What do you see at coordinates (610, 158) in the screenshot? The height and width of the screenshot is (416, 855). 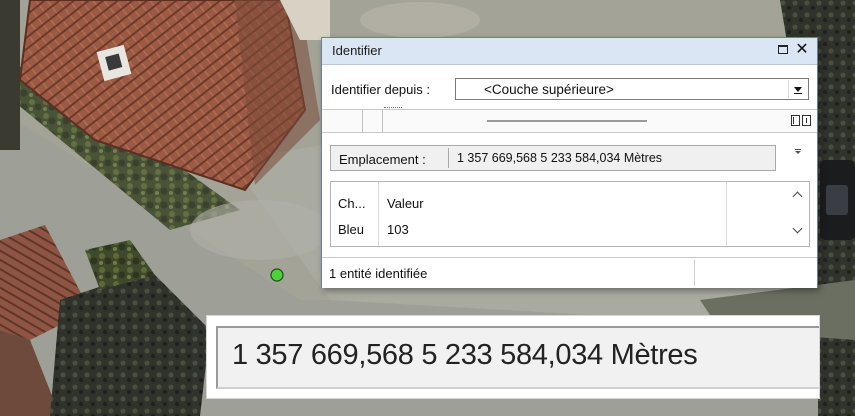 I see `location-value: 1 357 669,568 5 233 584,034 Mètres` at bounding box center [610, 158].